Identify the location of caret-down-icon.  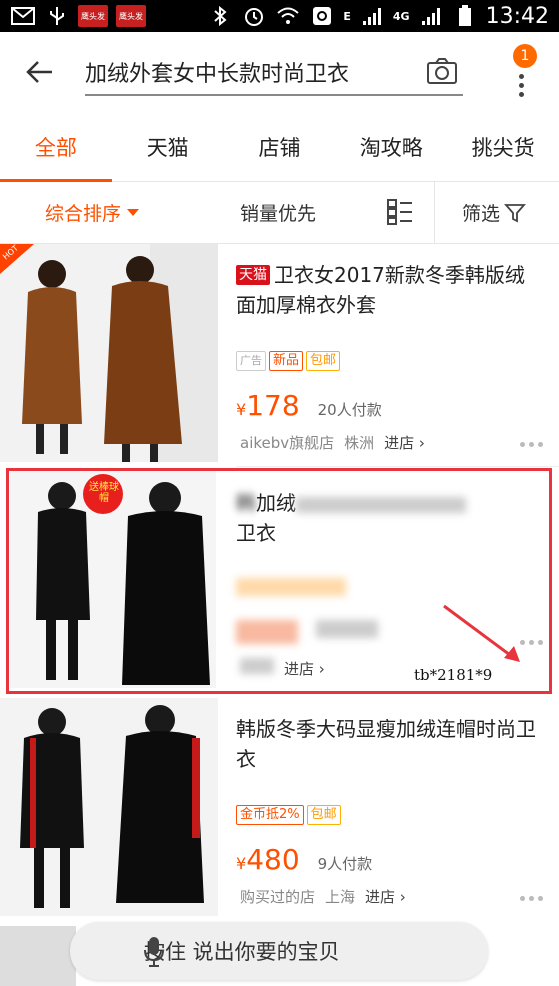
(133, 212).